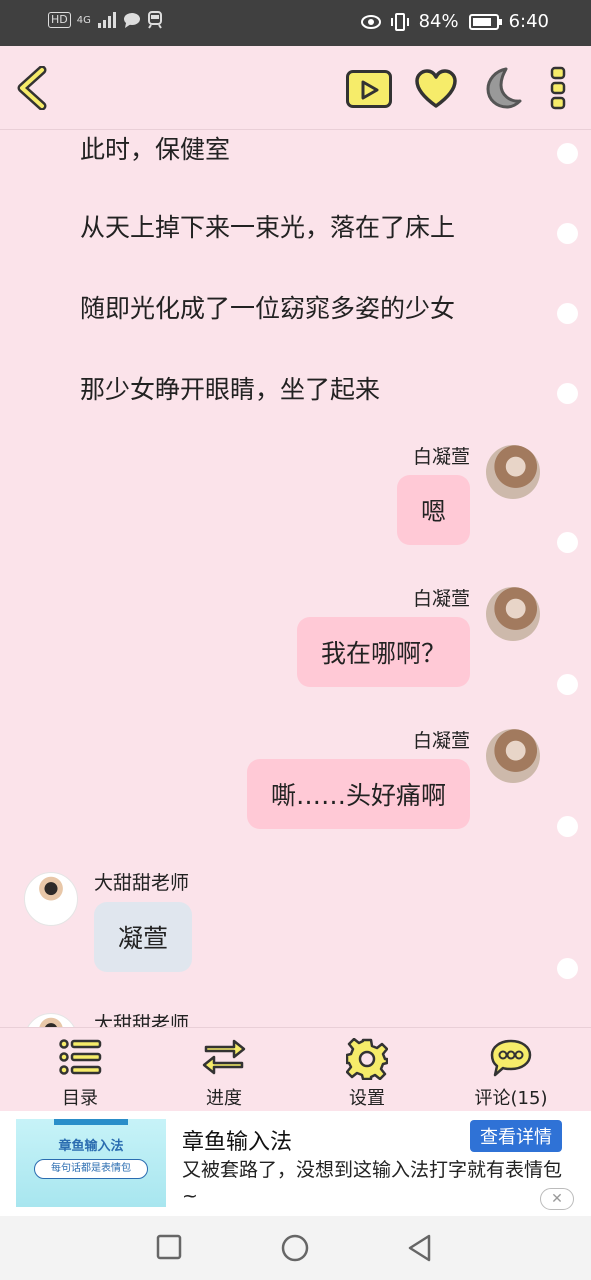 The height and width of the screenshot is (1280, 591). Describe the element at coordinates (438, 21) in the screenshot. I see `battery-percent: 84%` at that location.